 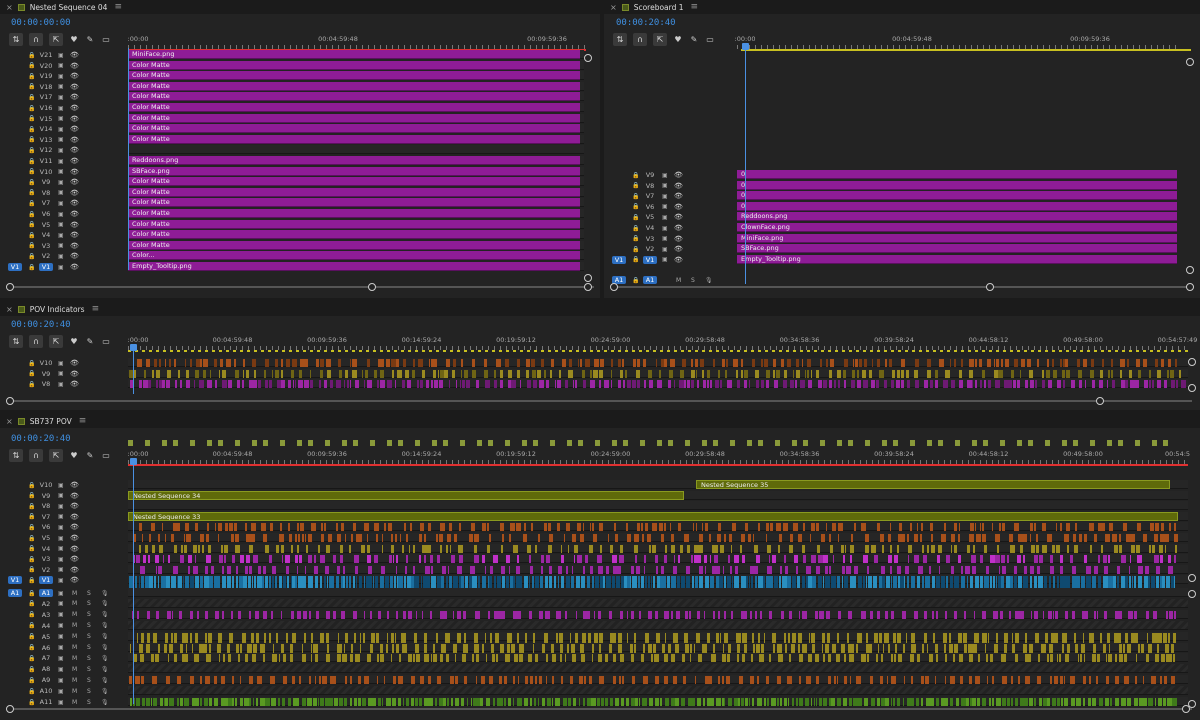 What do you see at coordinates (957, 238) in the screenshot?
I see `clip-miniface-png: MiniFace.pngfx` at bounding box center [957, 238].